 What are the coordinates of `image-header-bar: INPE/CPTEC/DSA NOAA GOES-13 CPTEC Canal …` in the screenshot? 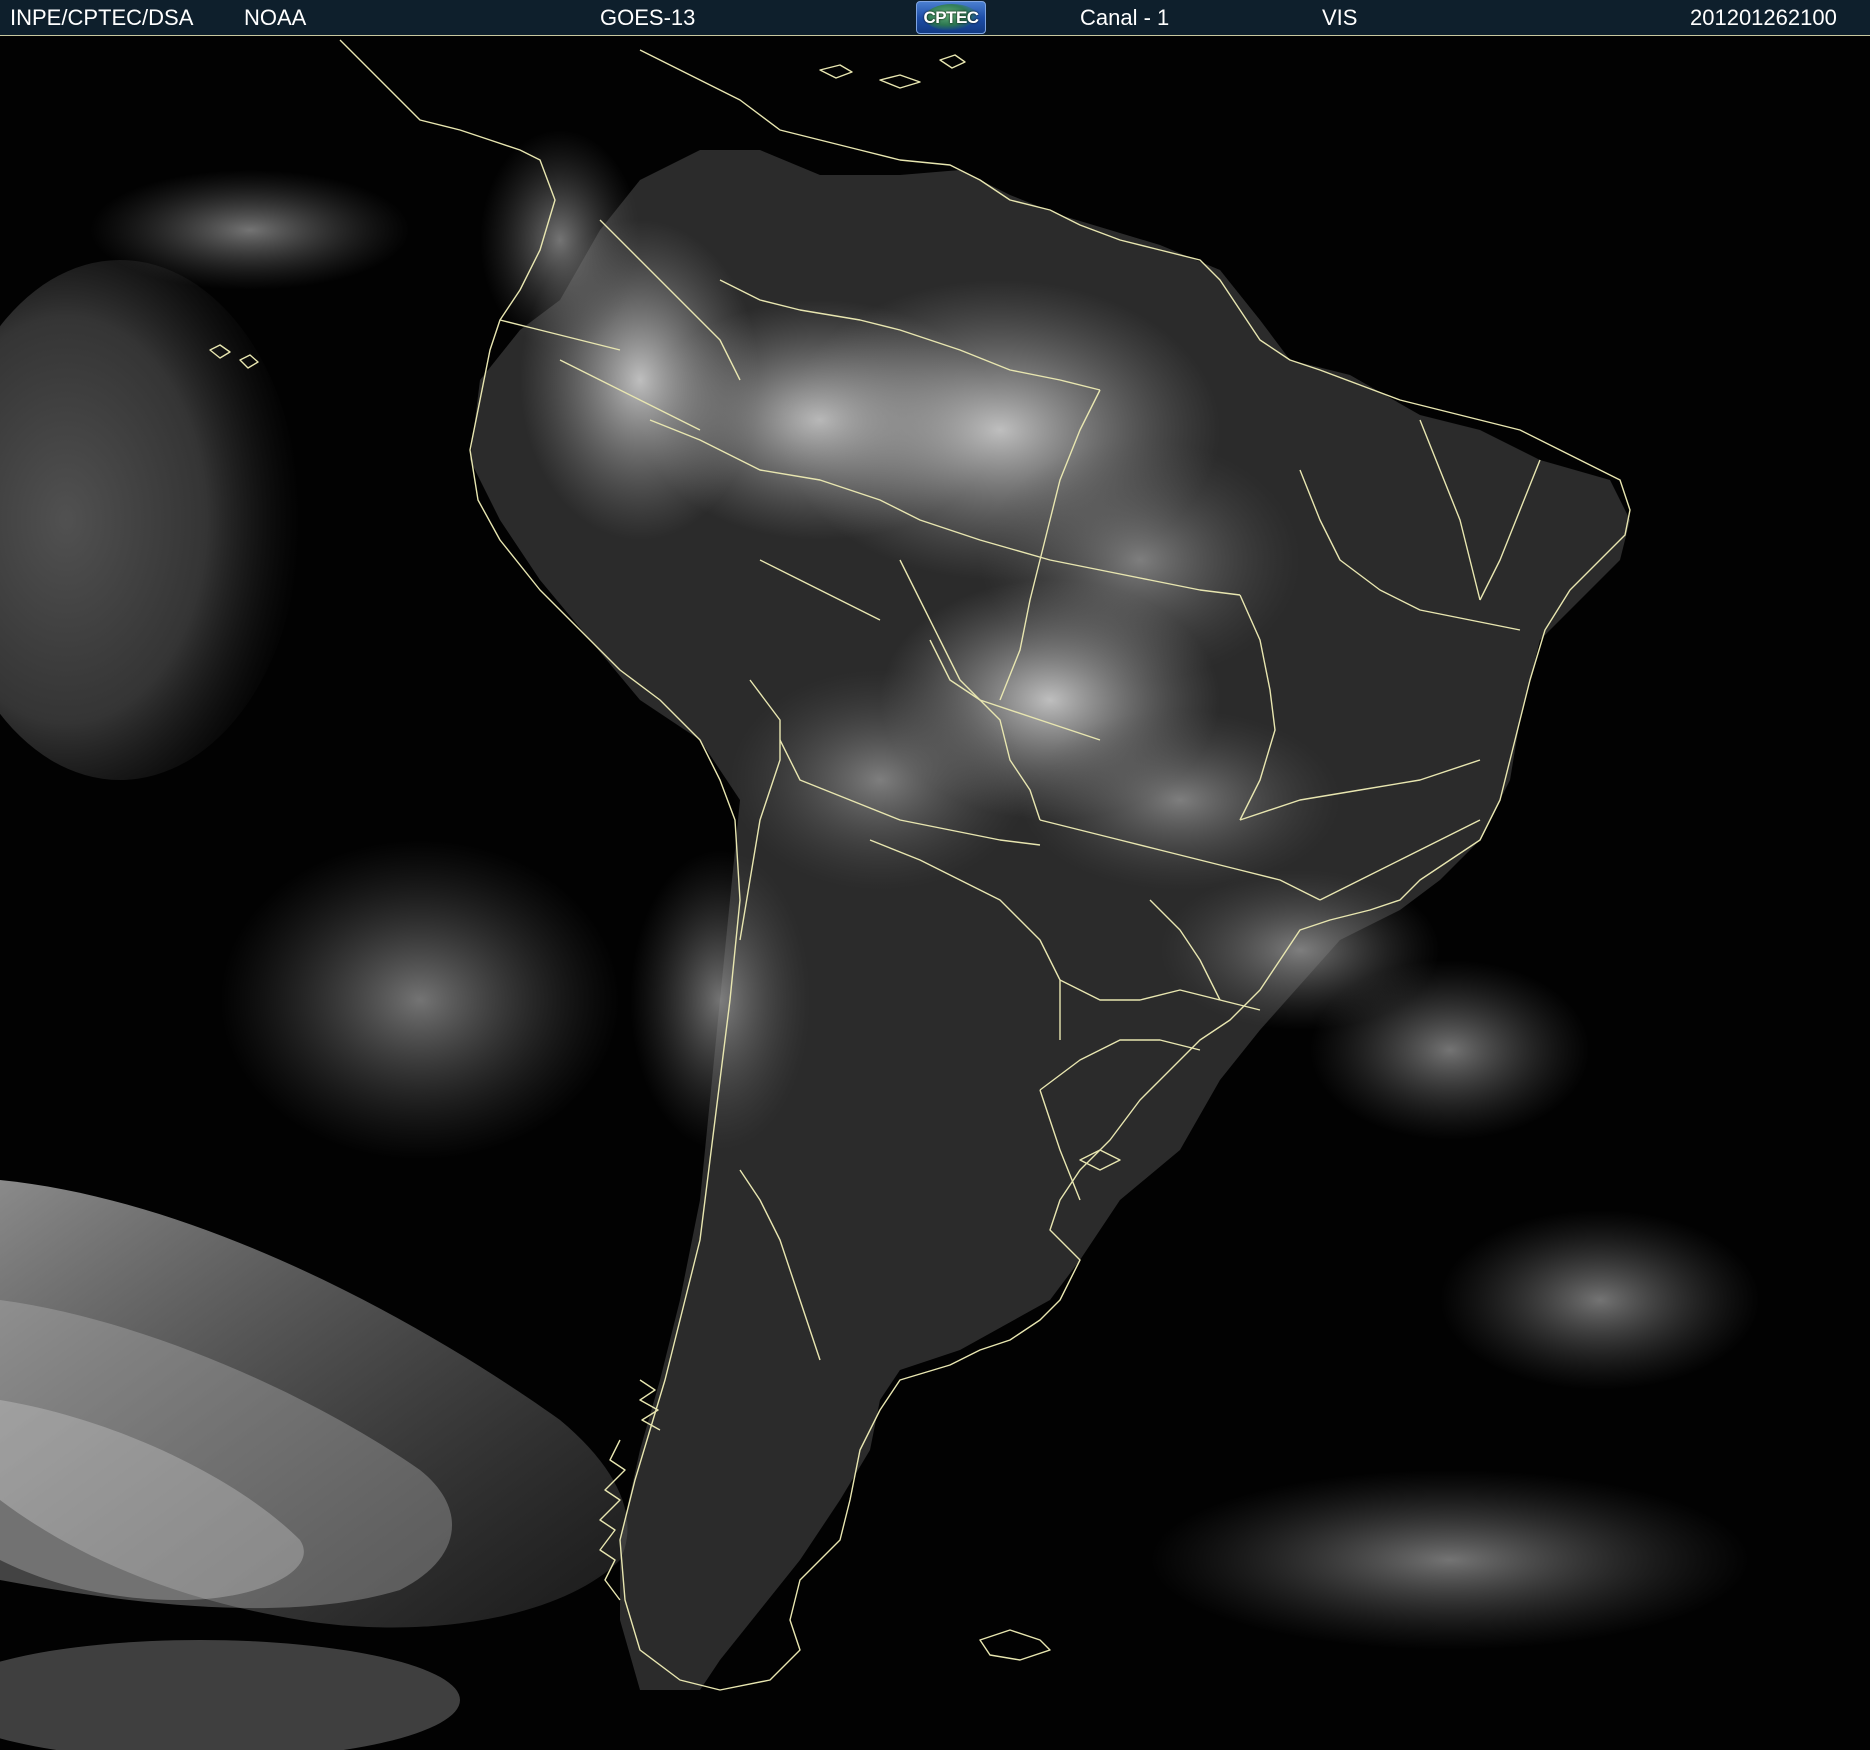 It's located at (935, 18).